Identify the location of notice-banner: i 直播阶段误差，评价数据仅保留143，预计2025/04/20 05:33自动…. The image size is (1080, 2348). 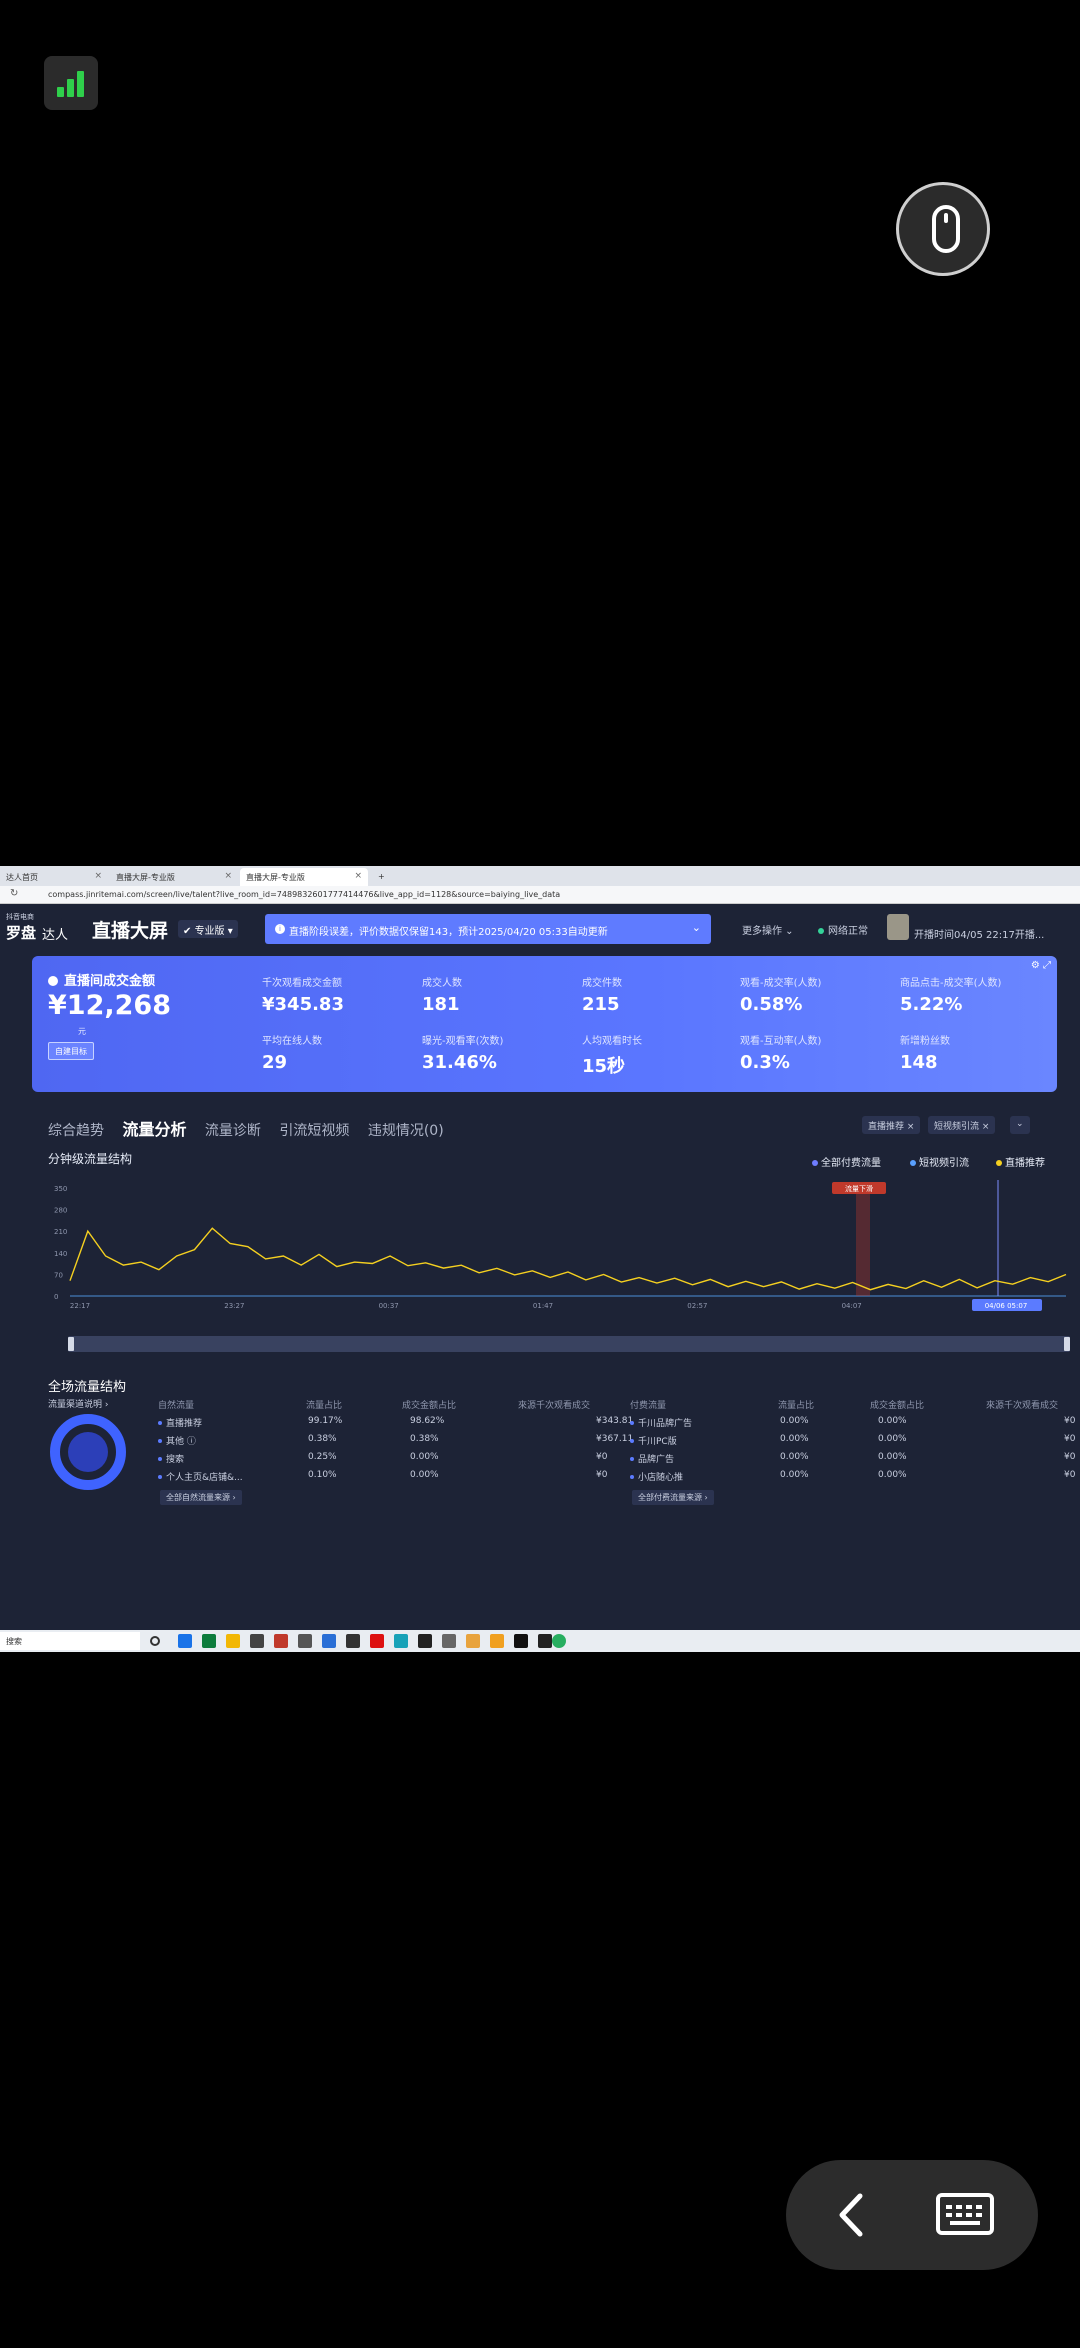
(488, 929).